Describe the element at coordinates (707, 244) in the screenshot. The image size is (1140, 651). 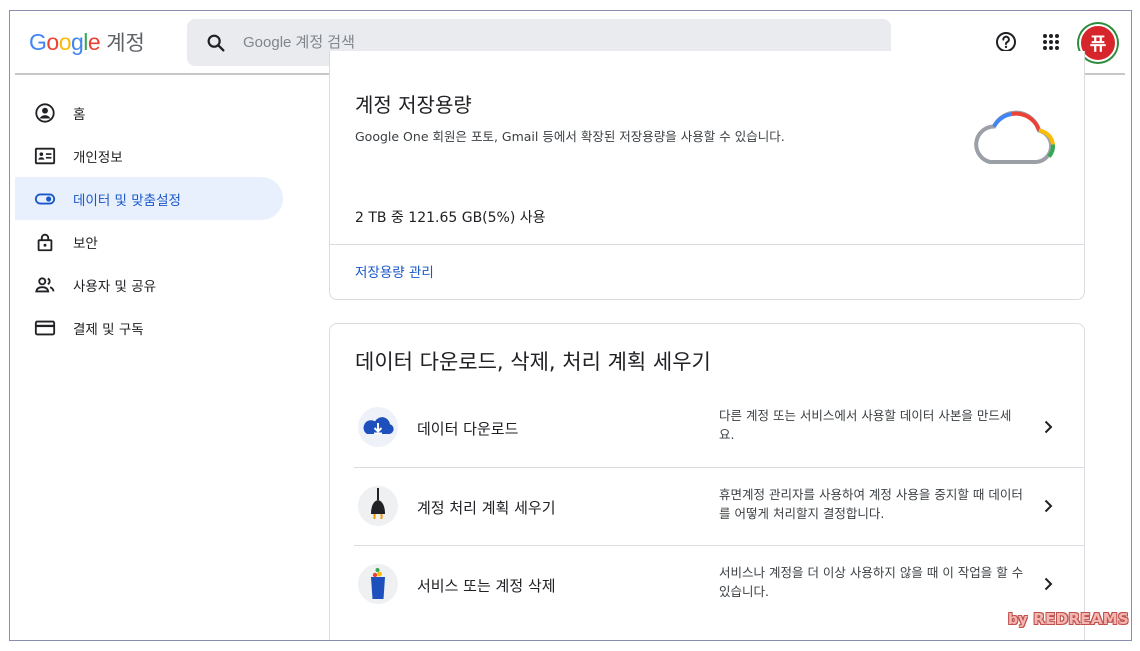
I see `card-divider` at that location.